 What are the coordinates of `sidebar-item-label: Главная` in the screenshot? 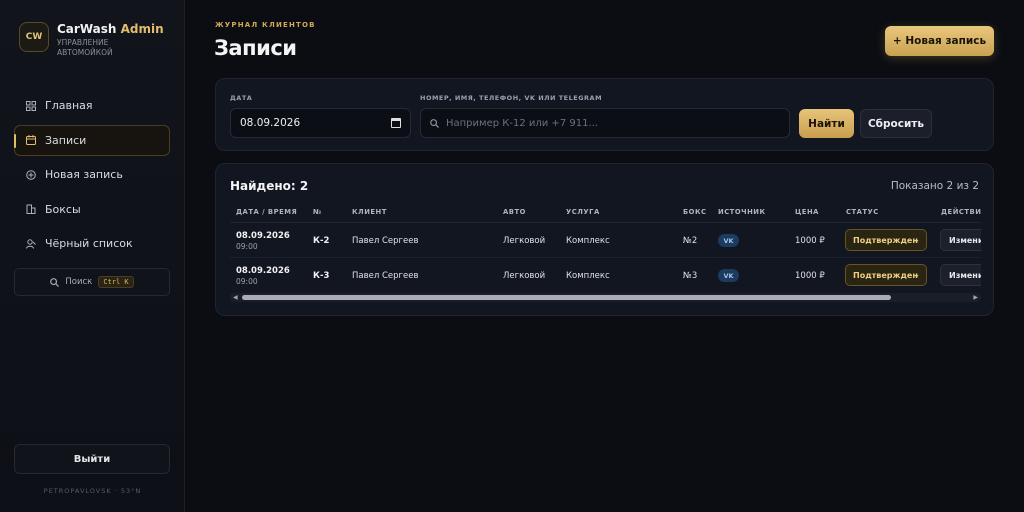 It's located at (69, 105).